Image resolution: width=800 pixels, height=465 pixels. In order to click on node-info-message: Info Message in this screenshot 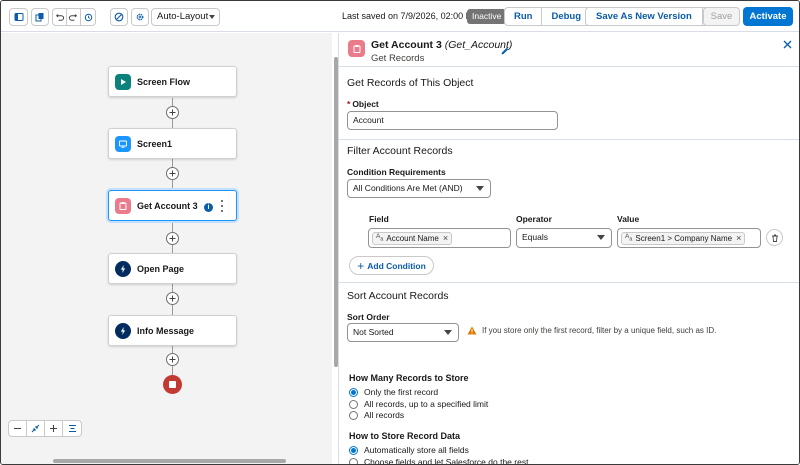, I will do `click(172, 330)`.